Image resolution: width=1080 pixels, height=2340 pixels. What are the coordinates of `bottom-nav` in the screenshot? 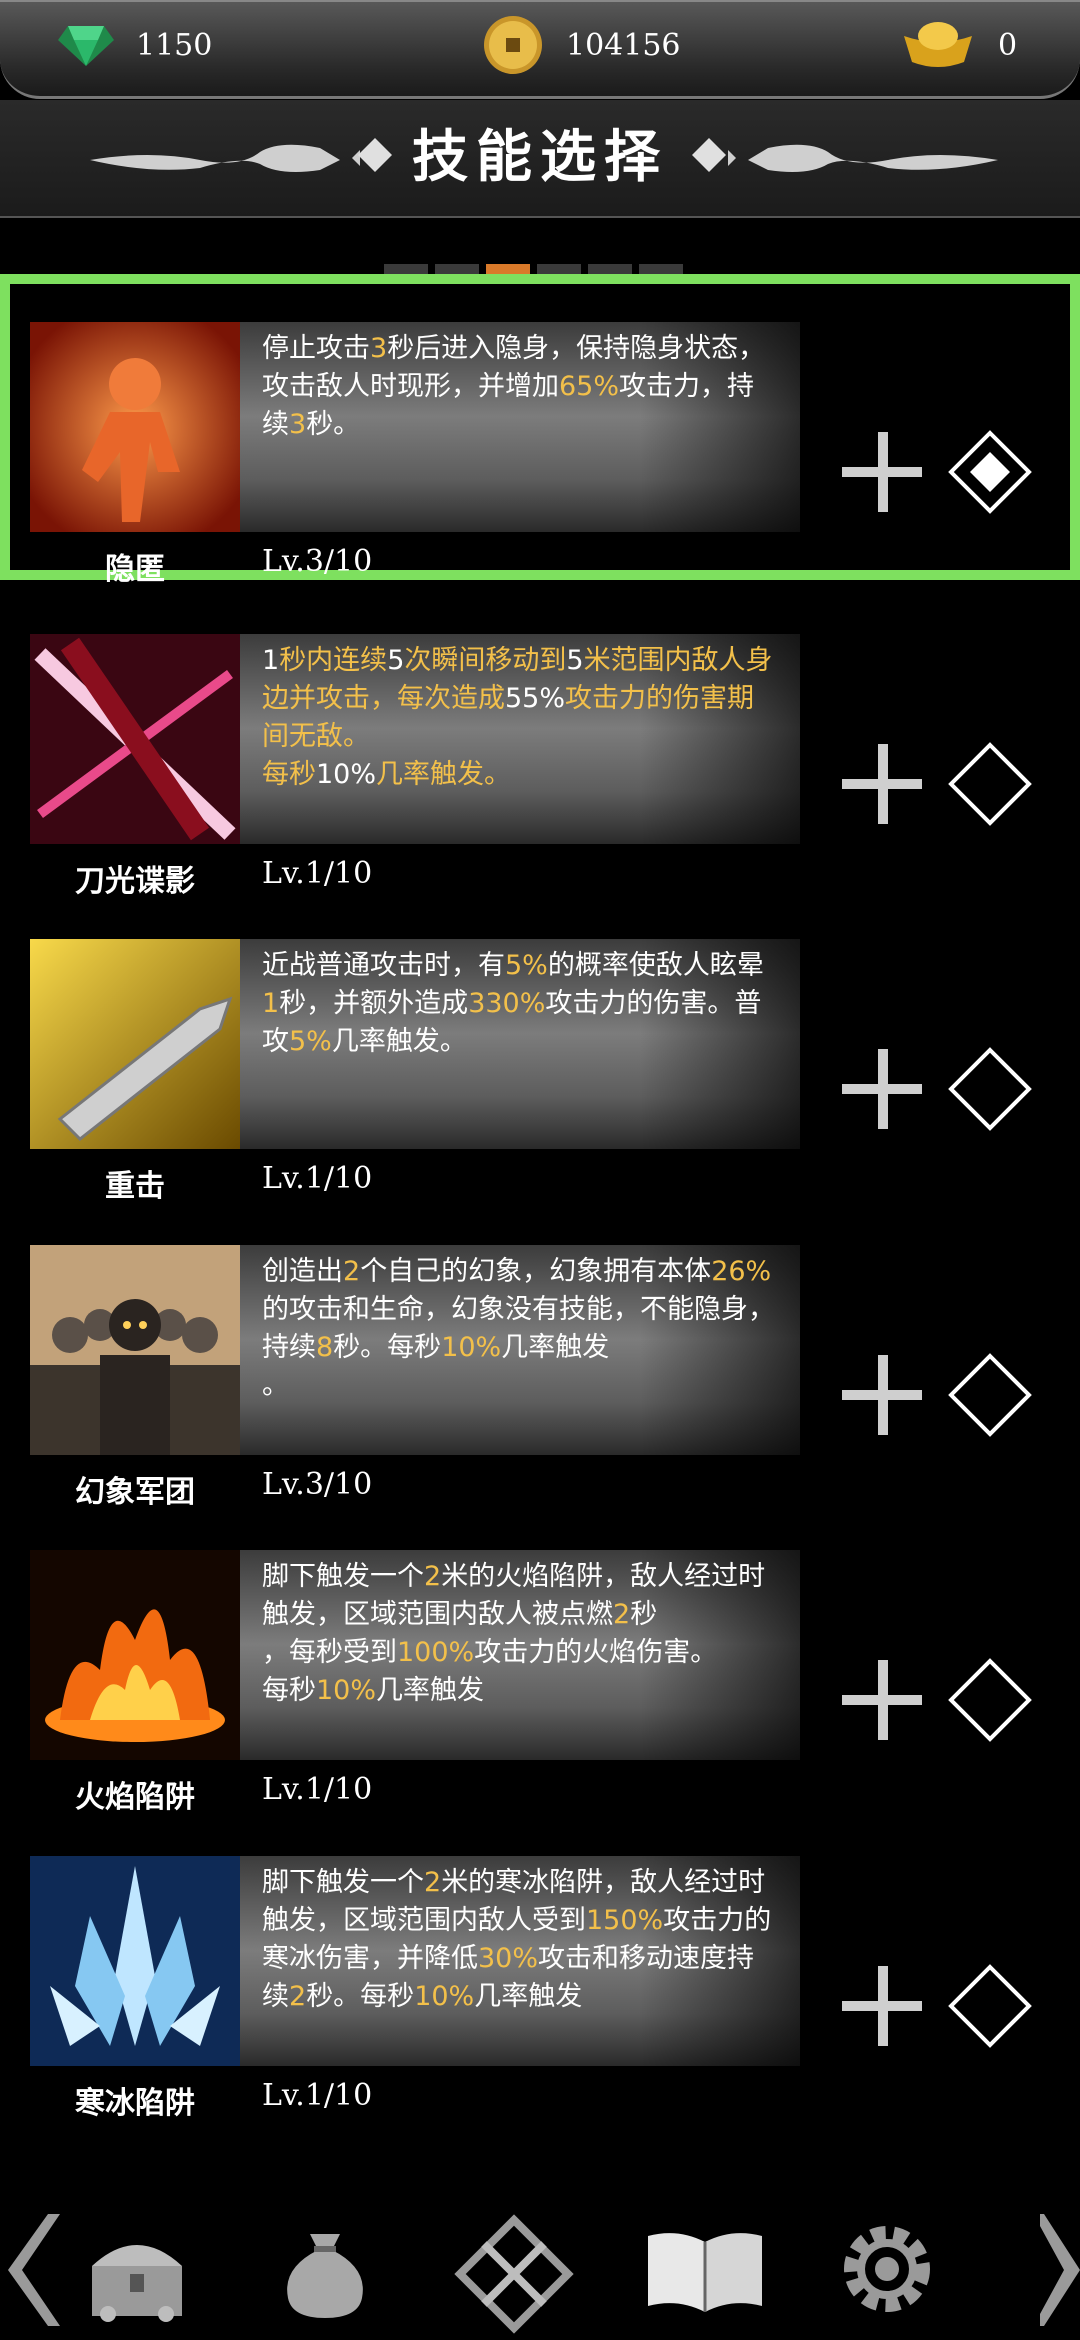 It's located at (540, 2270).